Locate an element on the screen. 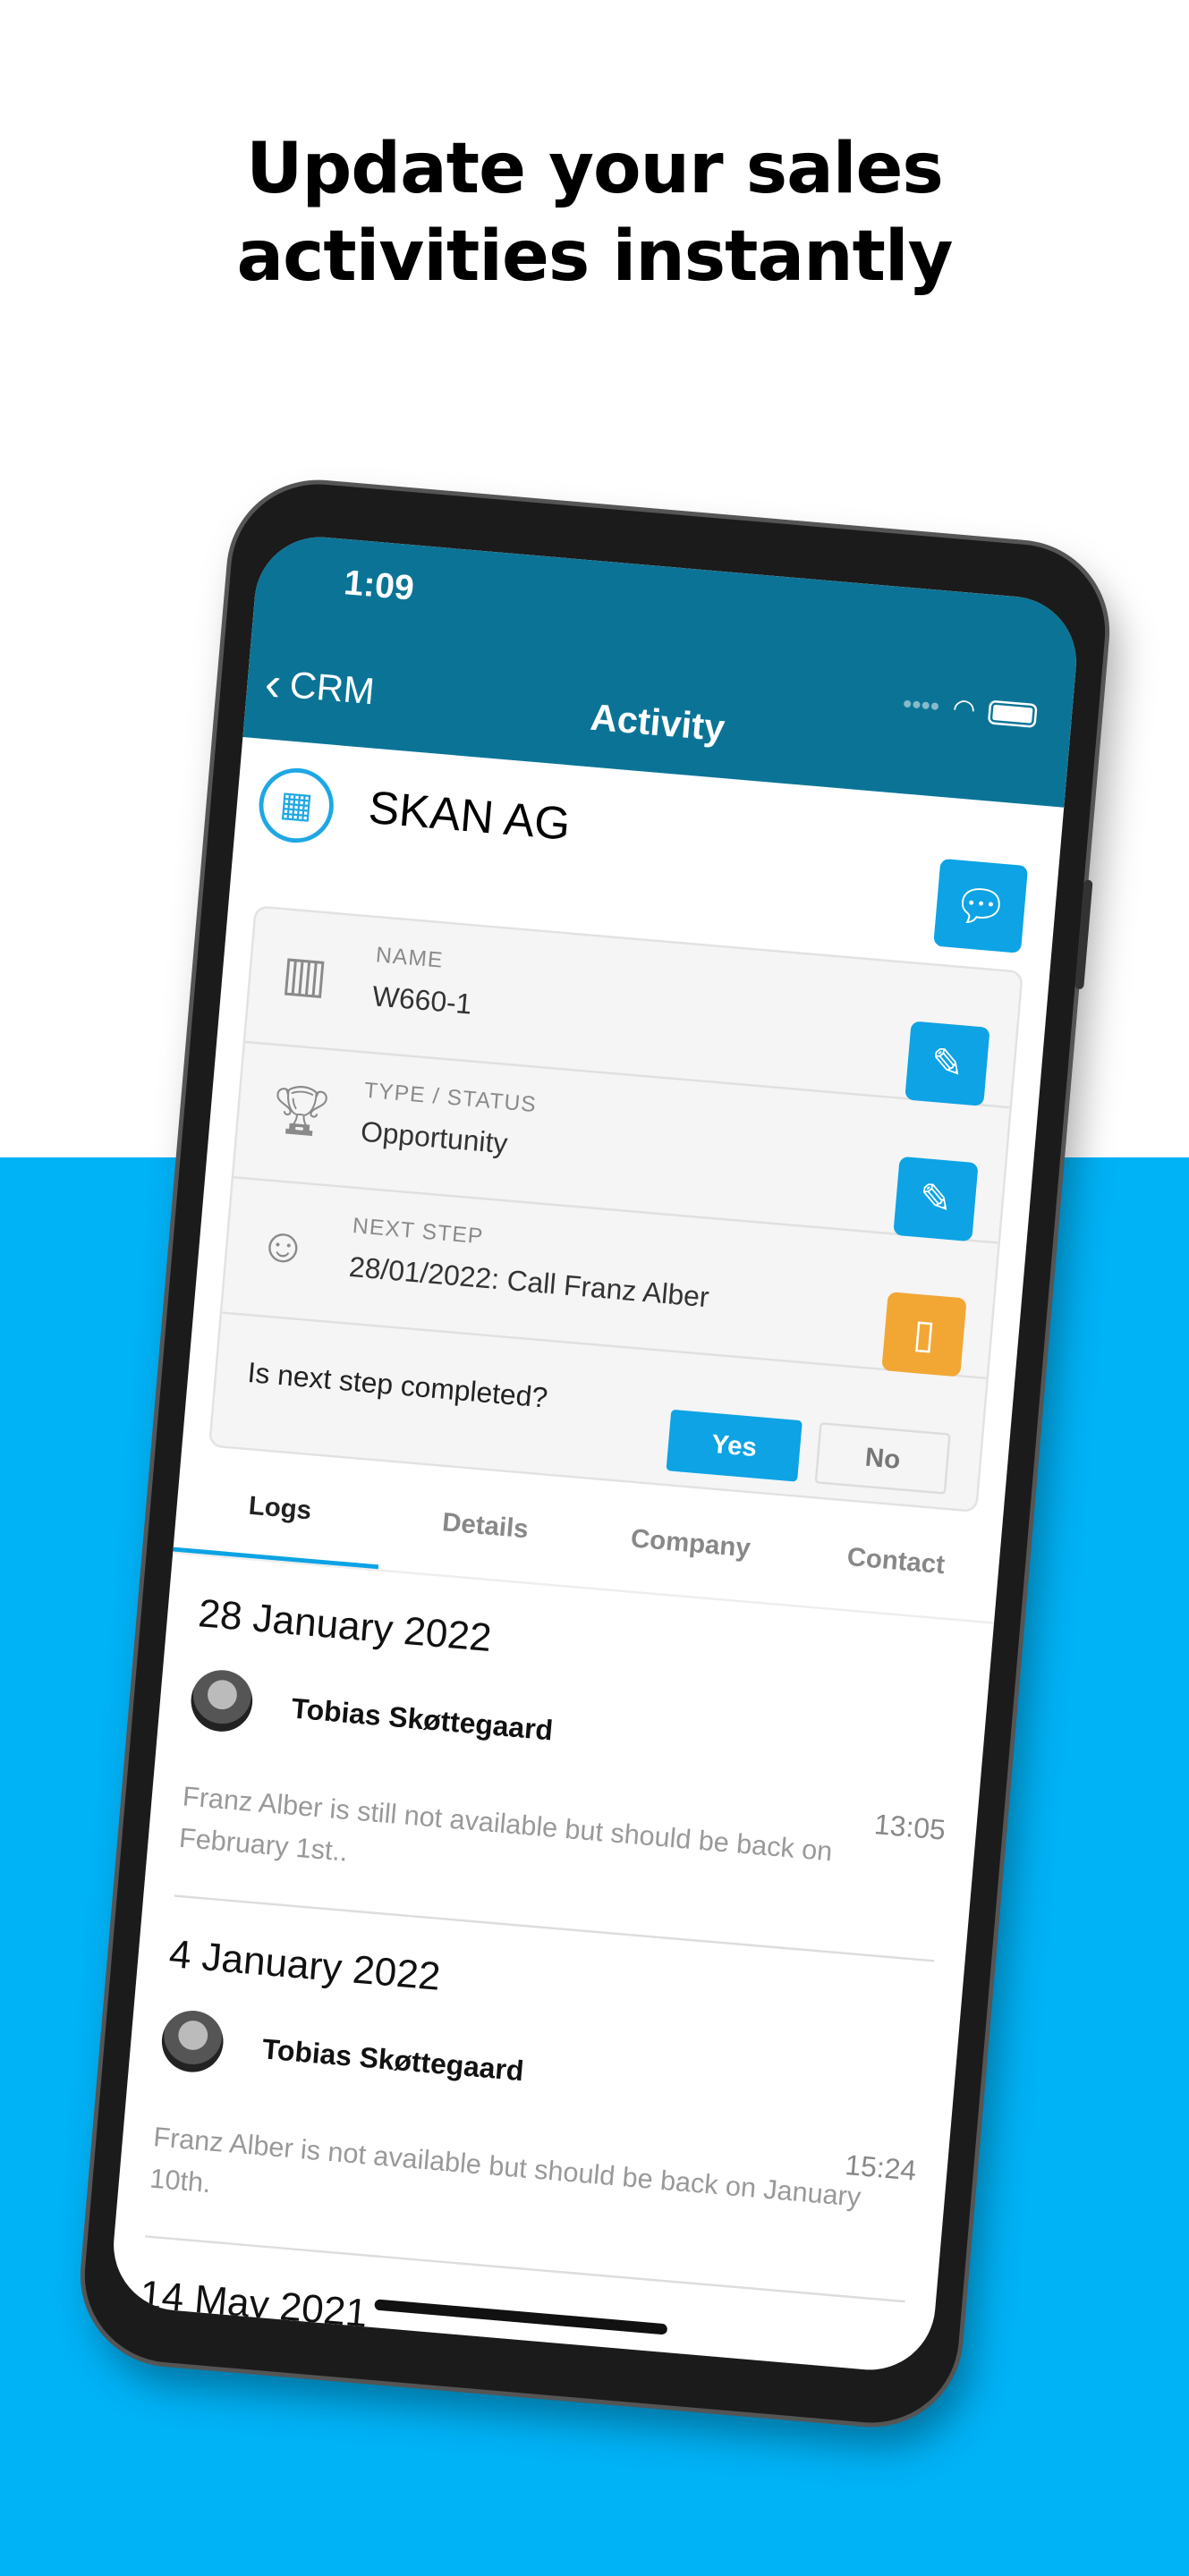 This screenshot has width=1189, height=2576. side-button is located at coordinates (1083, 934).